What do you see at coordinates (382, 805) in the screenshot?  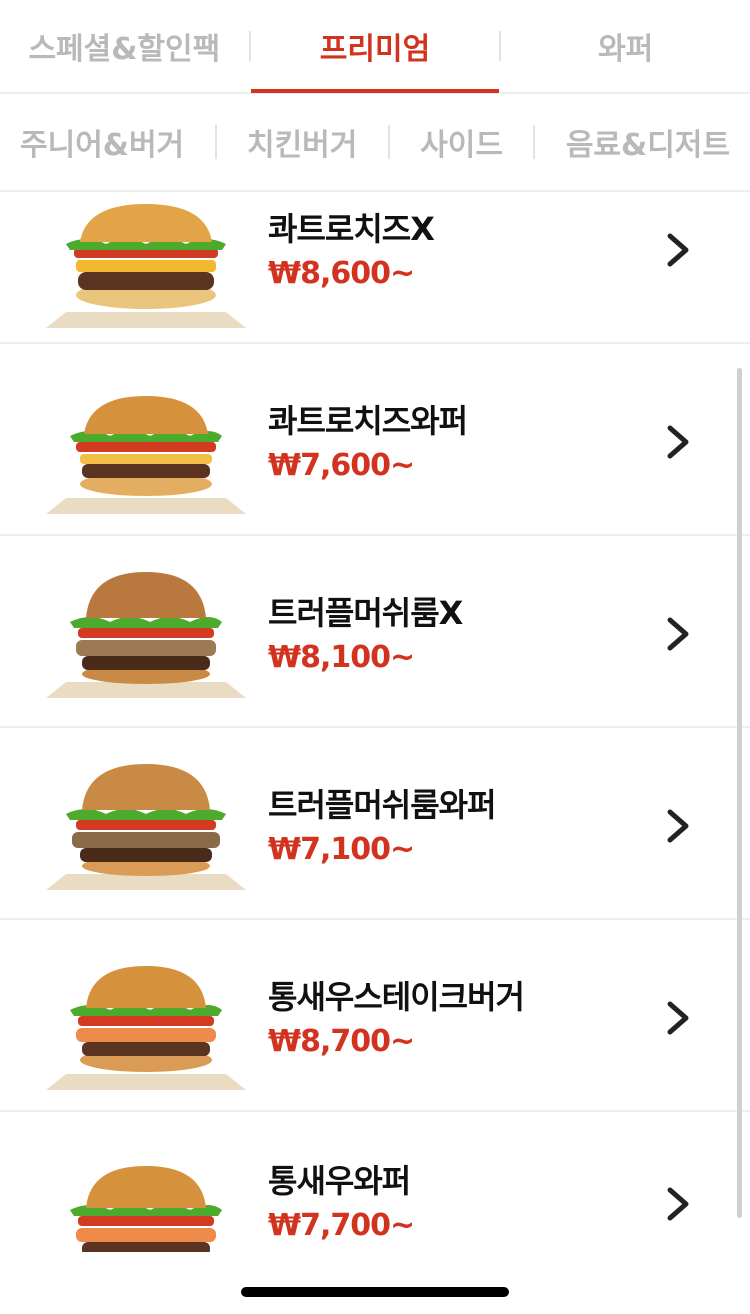 I see `item-name: 트러플머쉬룸와퍼` at bounding box center [382, 805].